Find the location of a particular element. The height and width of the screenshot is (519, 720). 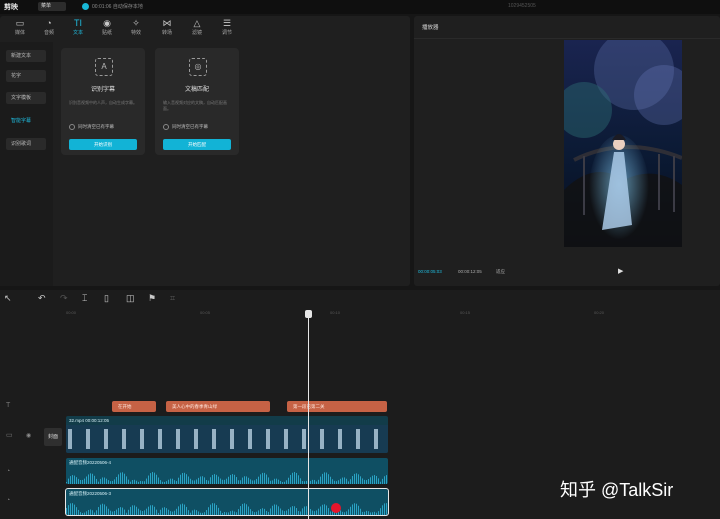

card-title: 文稿匹配 is located at coordinates (196, 90).